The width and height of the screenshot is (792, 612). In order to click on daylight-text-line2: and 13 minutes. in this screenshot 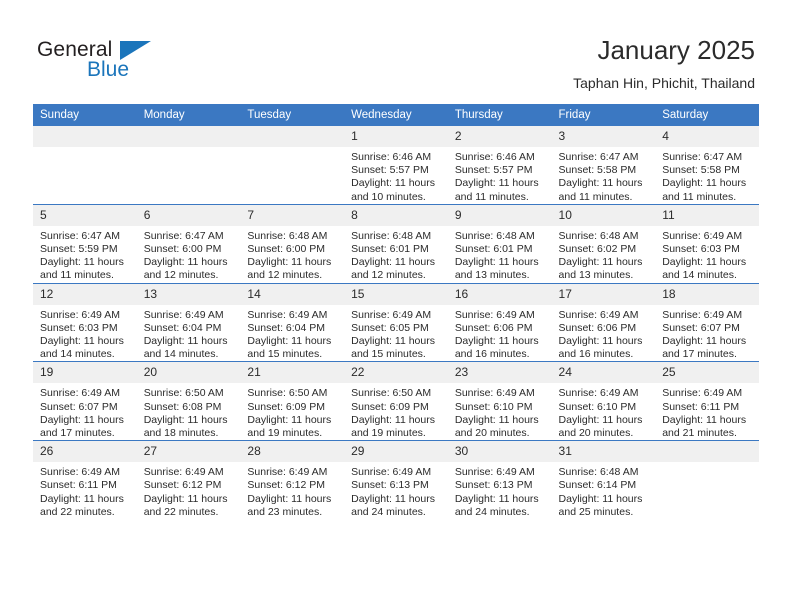, I will do `click(596, 275)`.